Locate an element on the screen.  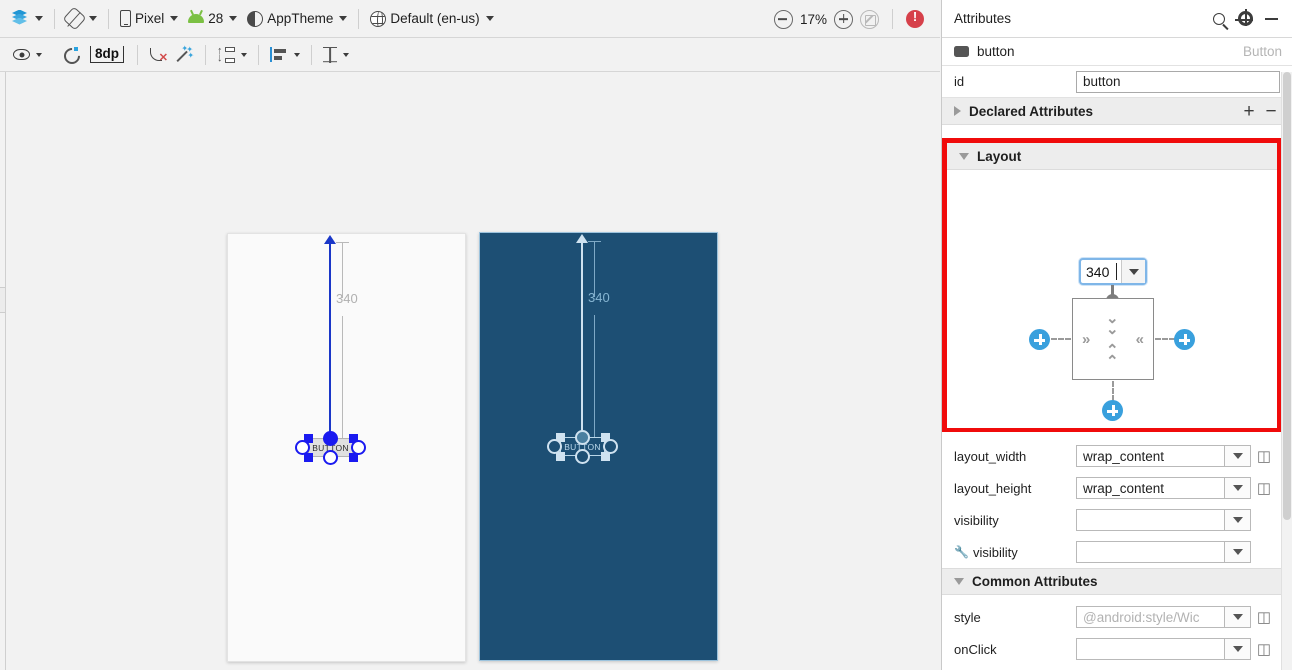
attribute-row-id: id button is located at coordinates (1117, 82).